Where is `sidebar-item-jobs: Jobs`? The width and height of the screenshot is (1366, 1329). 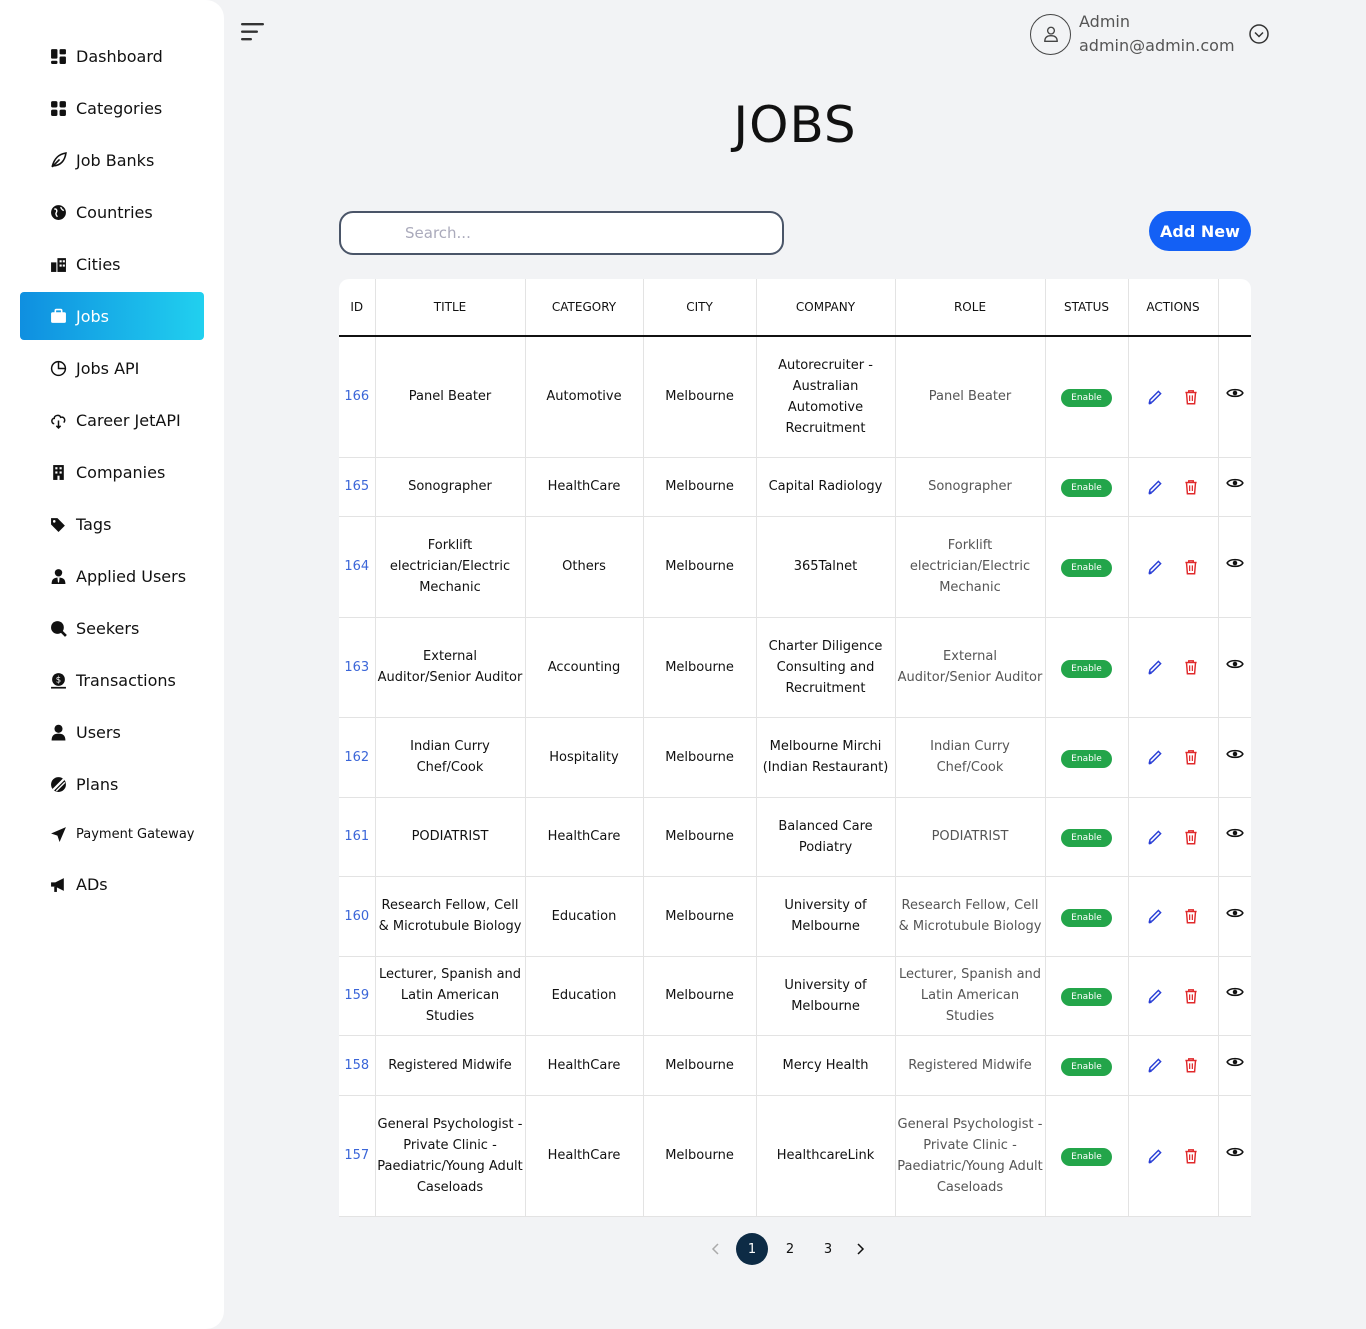
sidebar-item-jobs: Jobs is located at coordinates (112, 316).